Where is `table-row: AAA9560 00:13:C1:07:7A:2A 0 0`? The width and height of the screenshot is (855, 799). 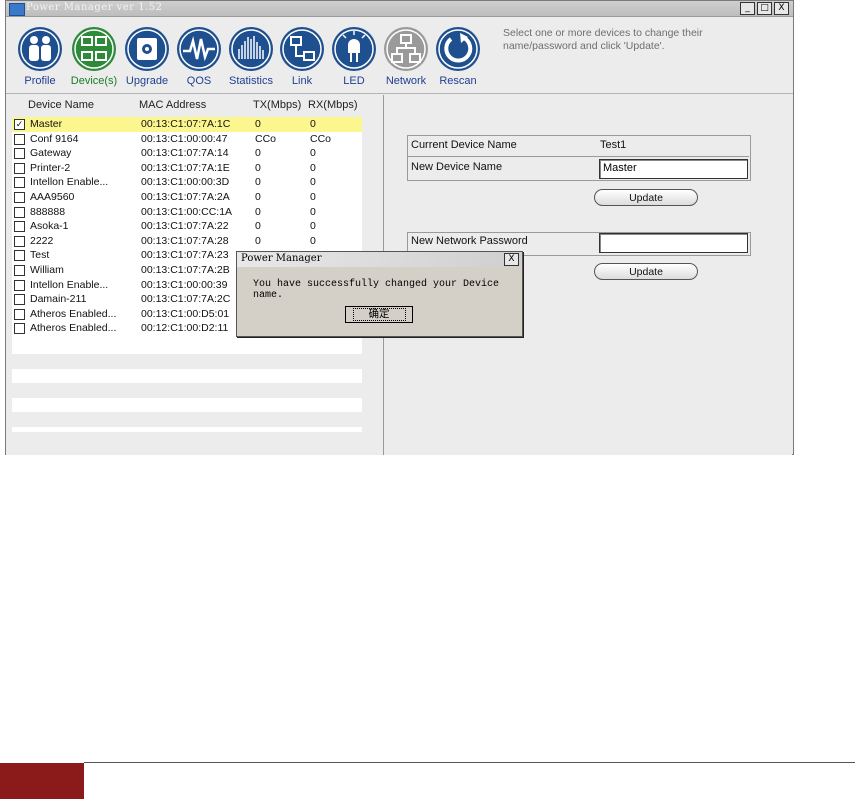 table-row: AAA9560 00:13:C1:07:7A:2A 0 0 is located at coordinates (187, 197).